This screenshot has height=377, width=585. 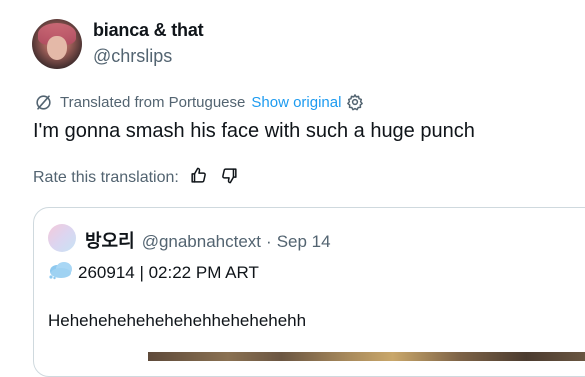 I want to click on rate-translation-label: Rate this translation:, so click(x=106, y=177).